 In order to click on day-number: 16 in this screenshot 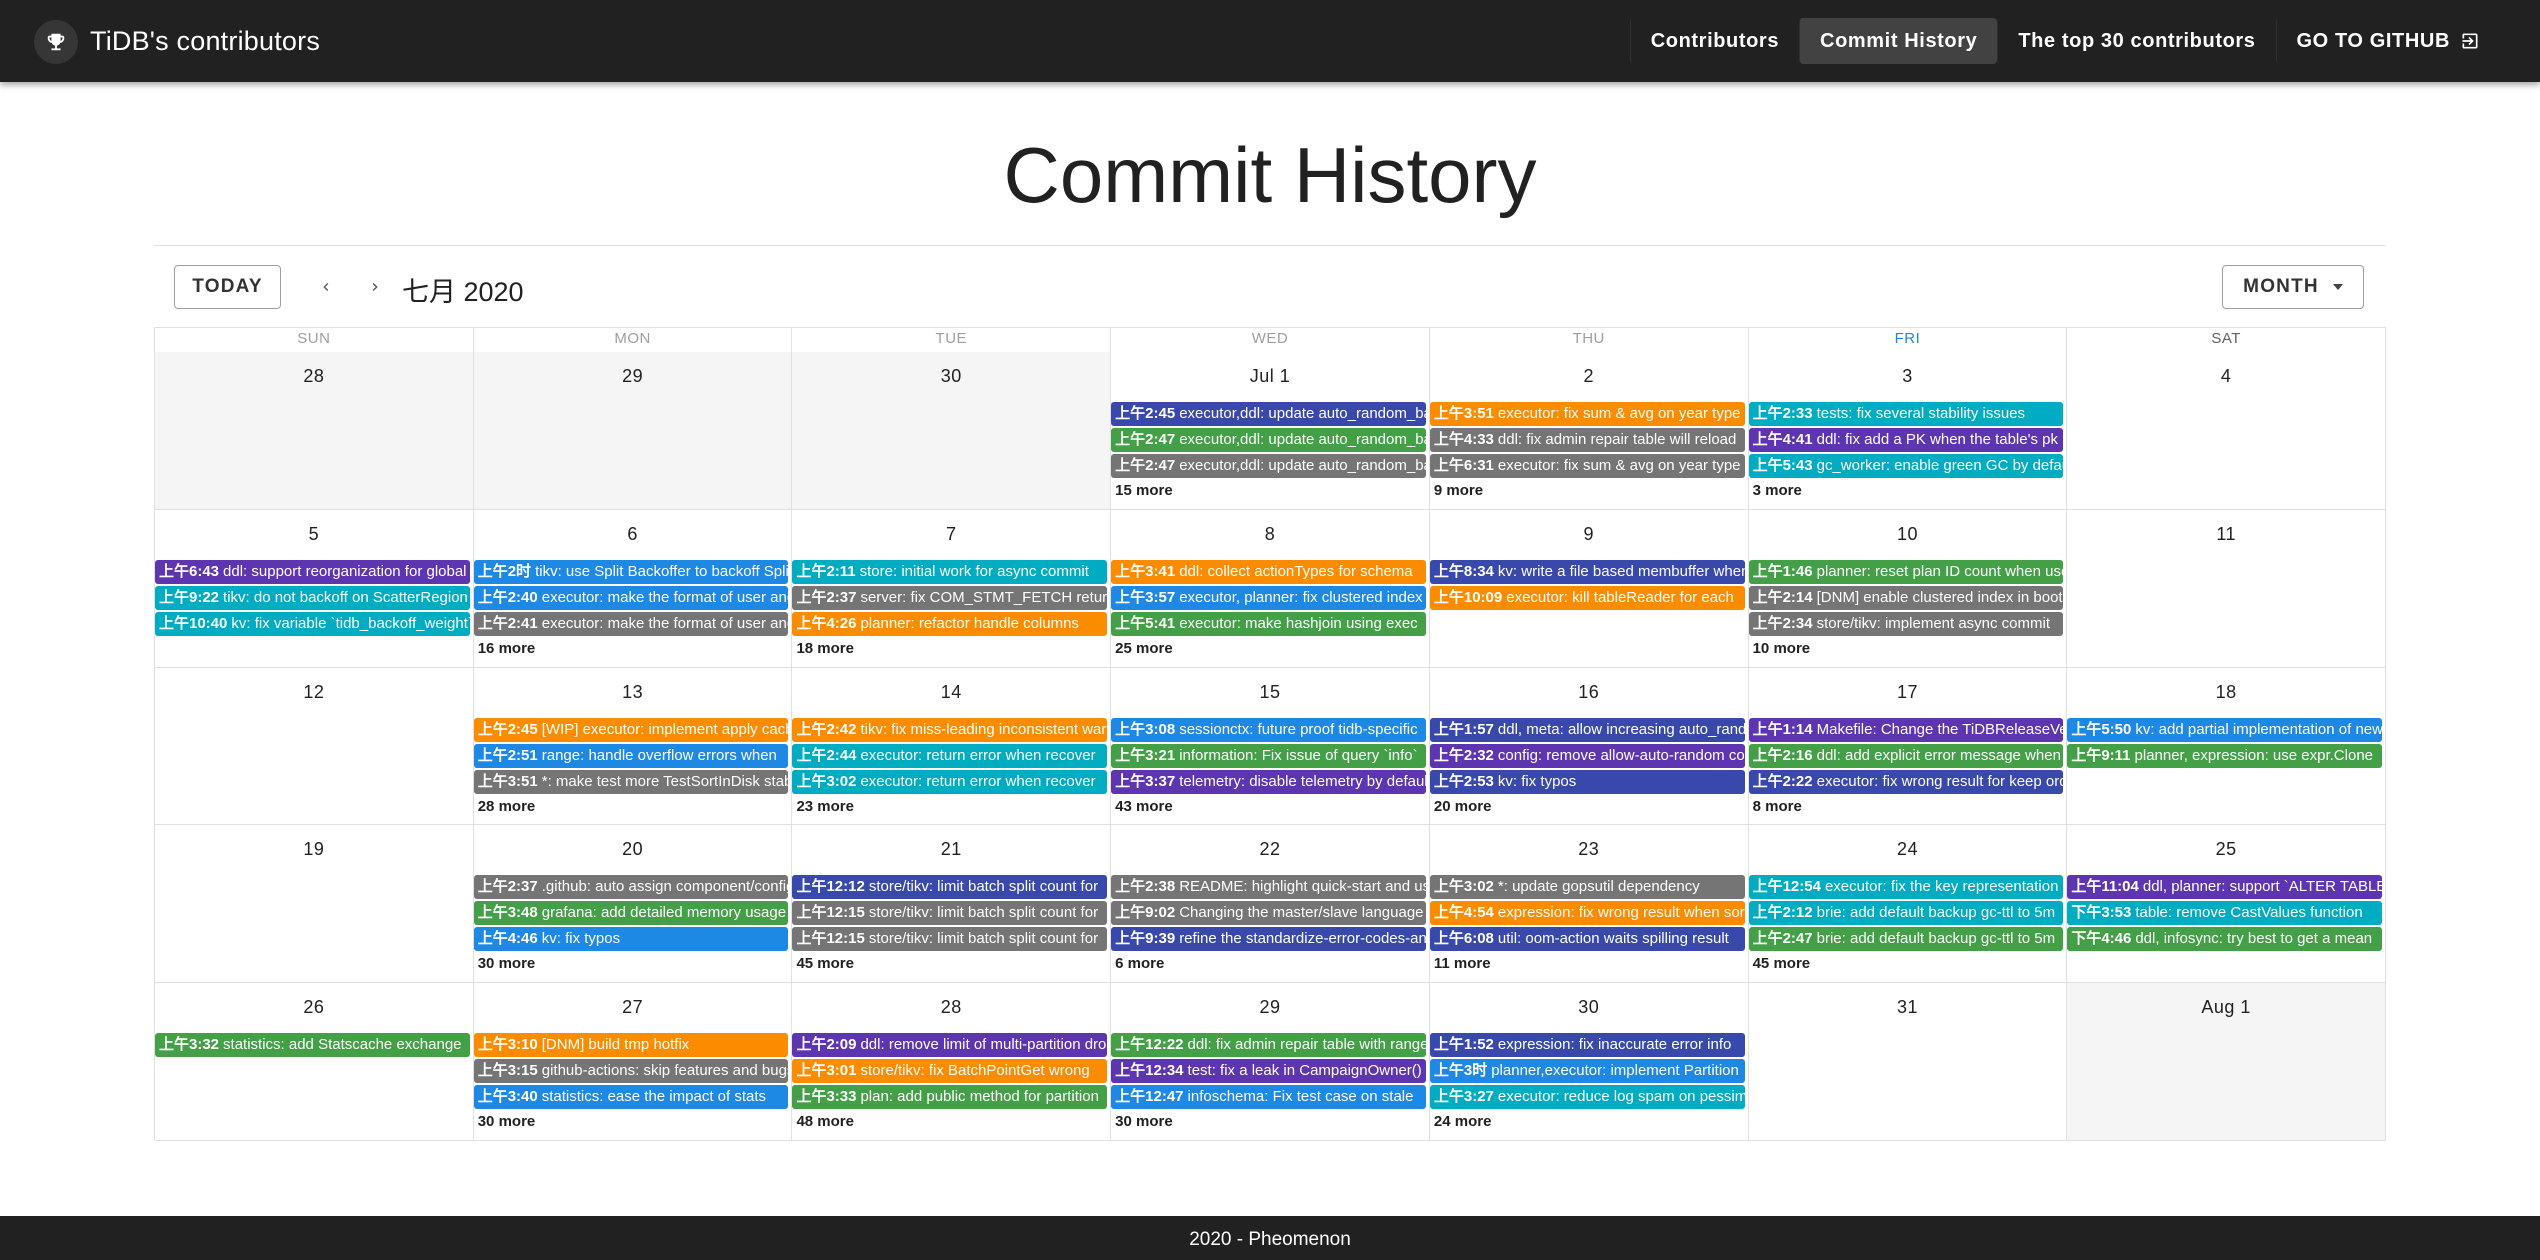, I will do `click(1589, 693)`.